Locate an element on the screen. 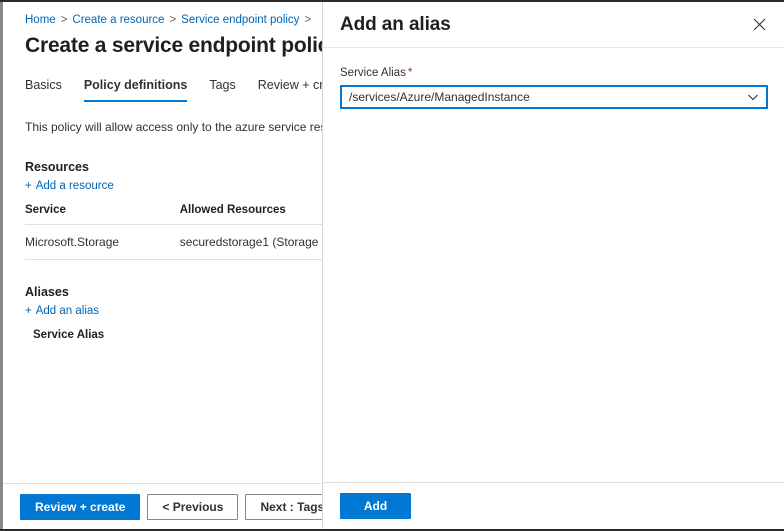 This screenshot has width=784, height=531. table-header-row: Service Allowed Resources is located at coordinates (173, 214).